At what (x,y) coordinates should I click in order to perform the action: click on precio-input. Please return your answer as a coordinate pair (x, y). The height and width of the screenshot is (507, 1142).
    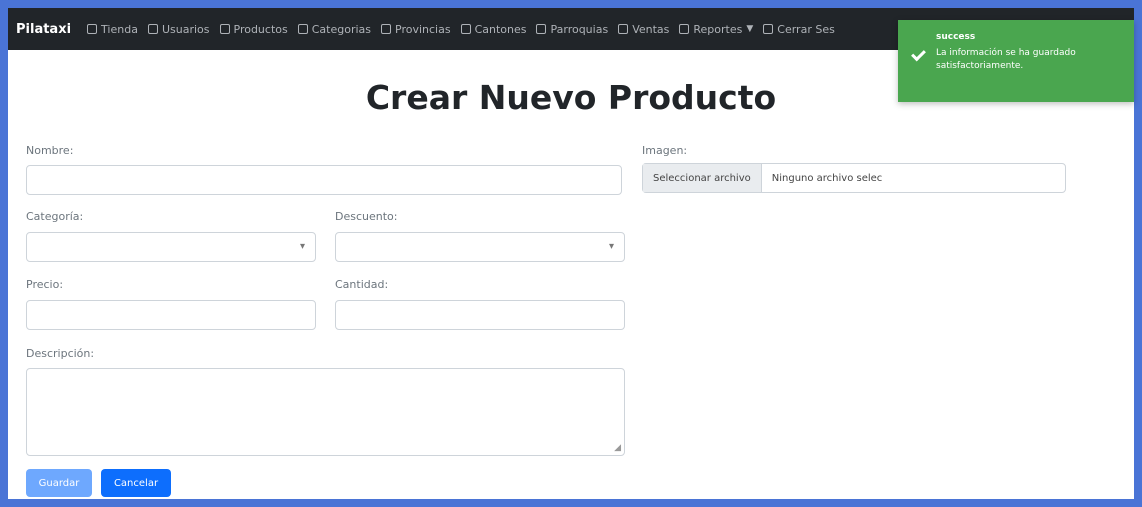
    Looking at the image, I should click on (171, 315).